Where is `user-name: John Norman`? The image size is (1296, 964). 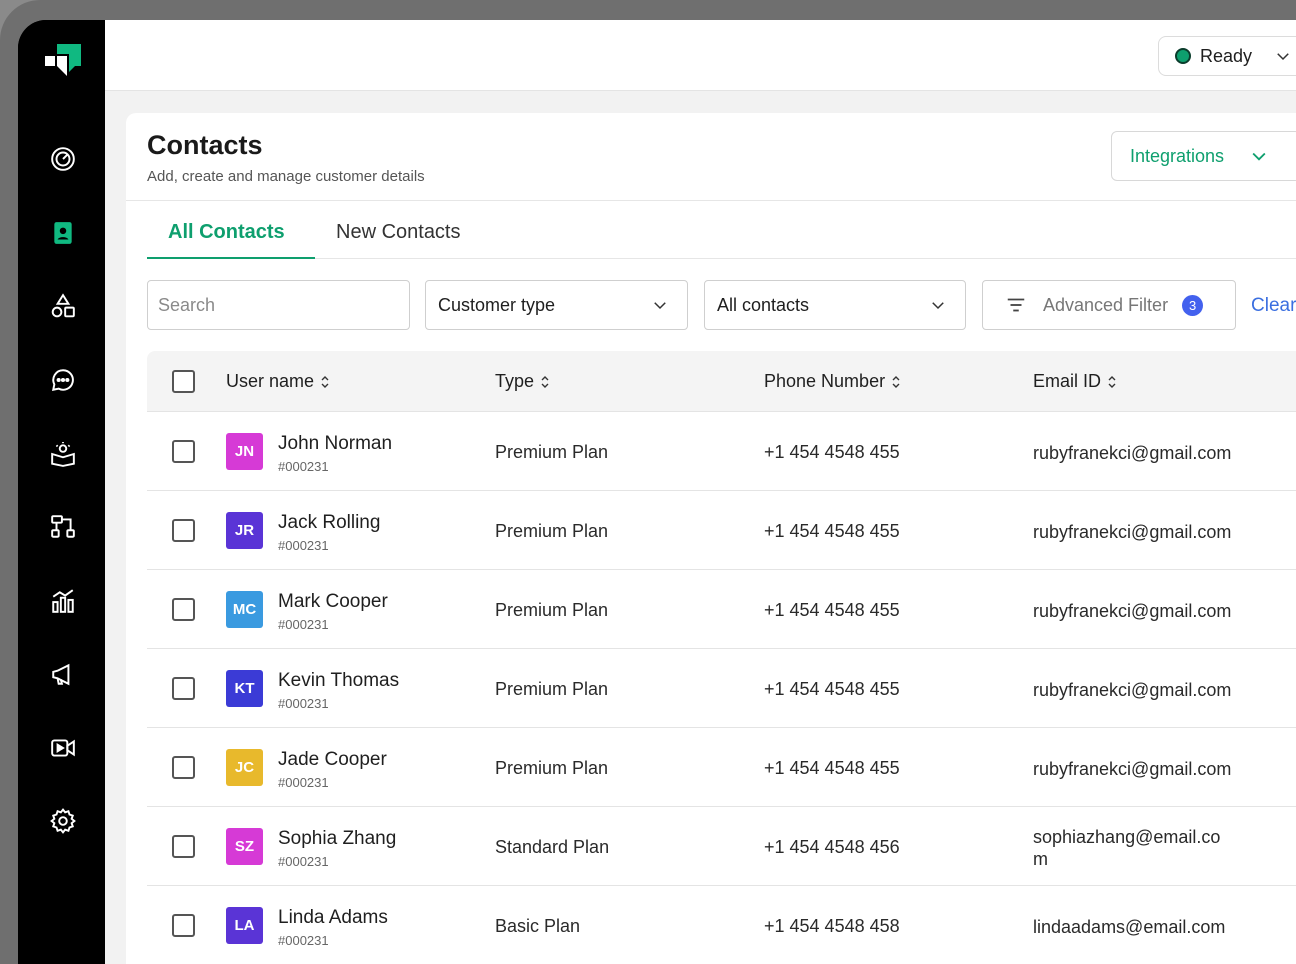 user-name: John Norman is located at coordinates (335, 443).